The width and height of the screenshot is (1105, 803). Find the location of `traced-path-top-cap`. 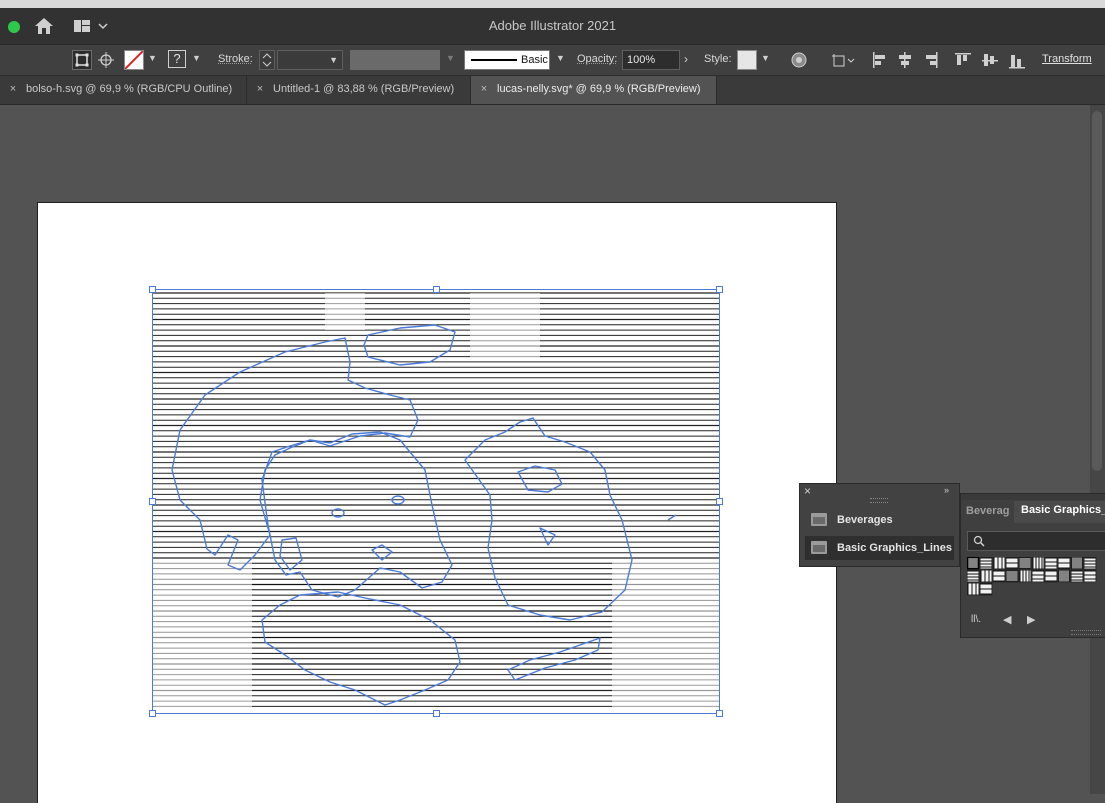

traced-path-top-cap is located at coordinates (409, 345).